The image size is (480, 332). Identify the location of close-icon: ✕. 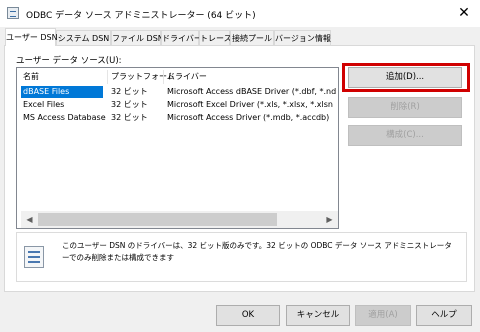
(464, 13).